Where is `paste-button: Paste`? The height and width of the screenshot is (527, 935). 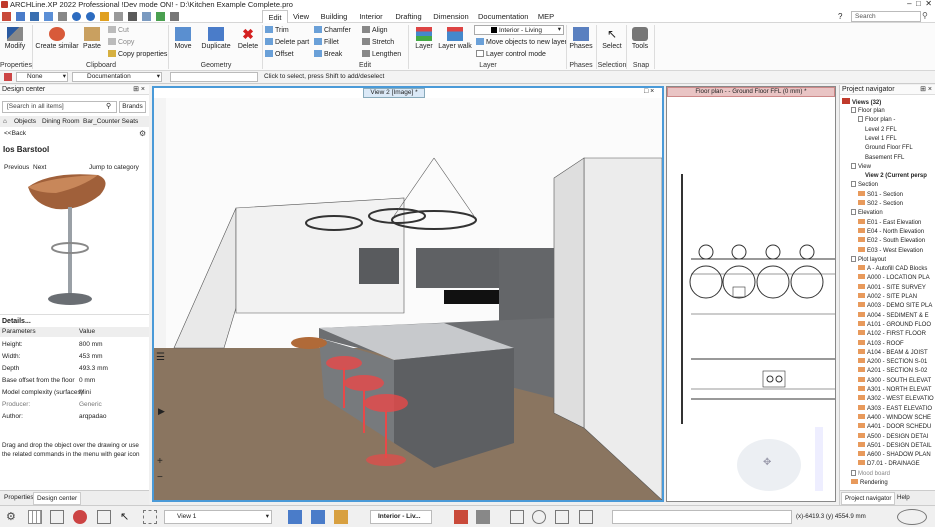
paste-button: Paste is located at coordinates (92, 38).